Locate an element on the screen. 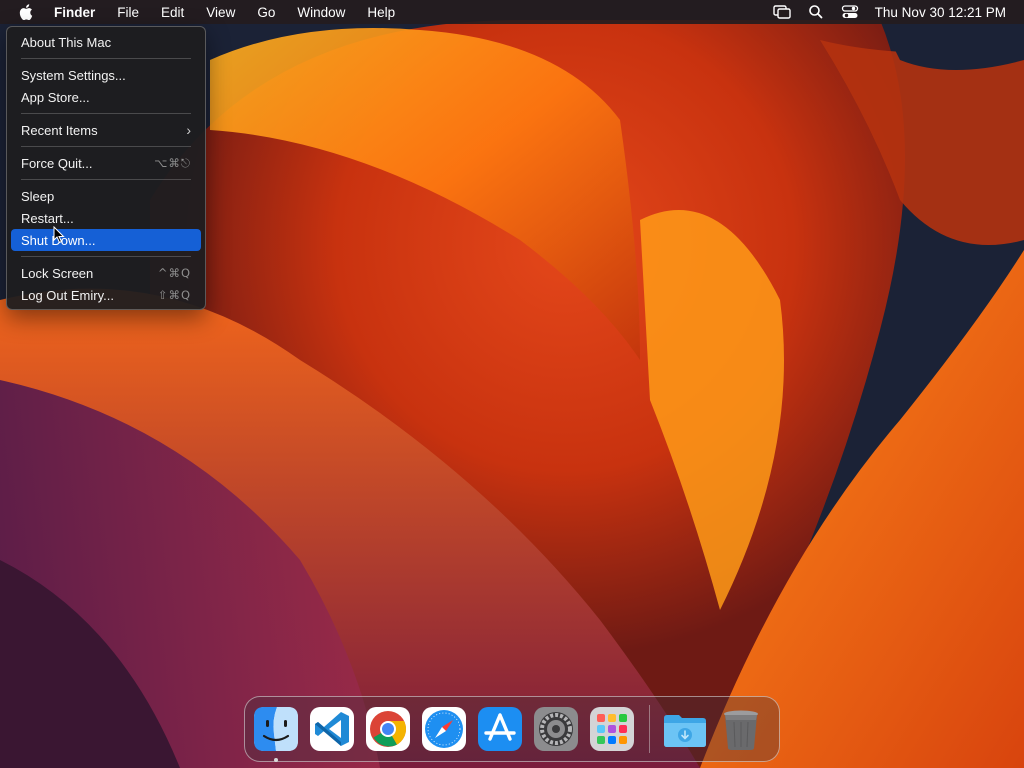 This screenshot has height=768, width=1024. apple-menu-icon is located at coordinates (26, 12).